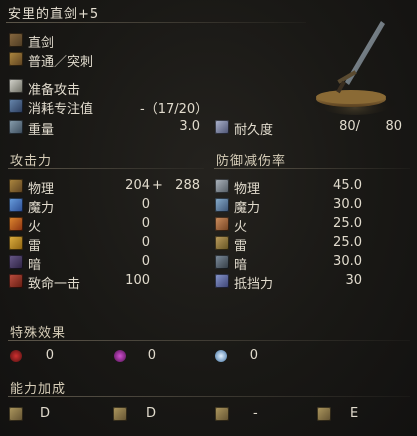 This screenshot has width=417, height=436. What do you see at coordinates (16, 86) in the screenshot?
I see `skill-icon` at bounding box center [16, 86].